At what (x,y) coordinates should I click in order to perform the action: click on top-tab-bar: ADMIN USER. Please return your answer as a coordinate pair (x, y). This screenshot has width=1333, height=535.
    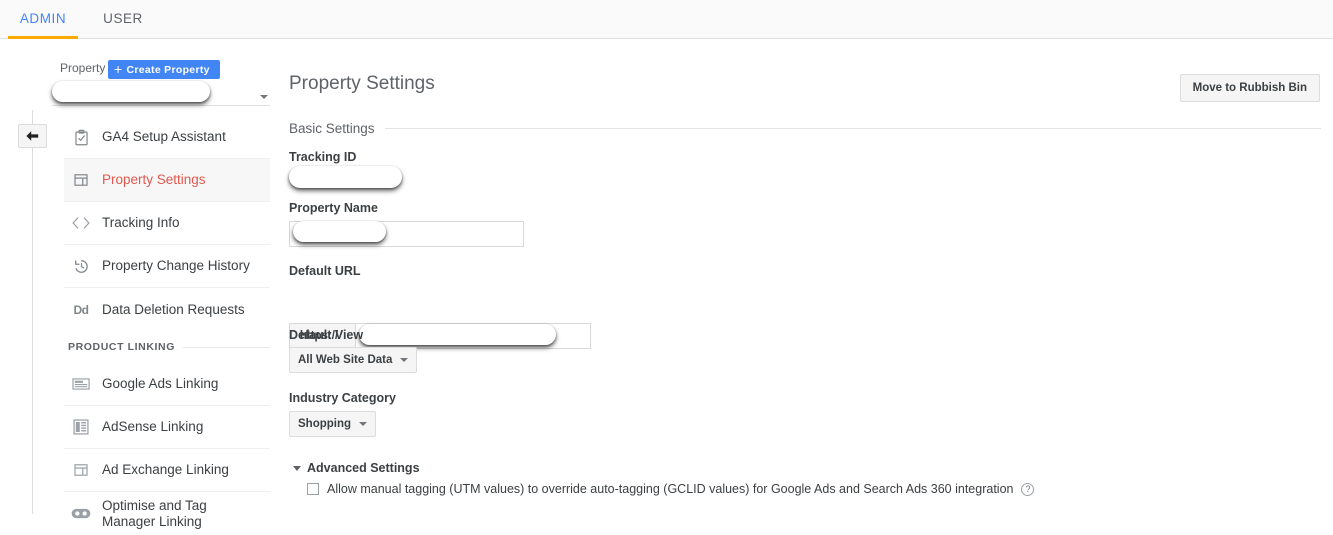
    Looking at the image, I should click on (666, 19).